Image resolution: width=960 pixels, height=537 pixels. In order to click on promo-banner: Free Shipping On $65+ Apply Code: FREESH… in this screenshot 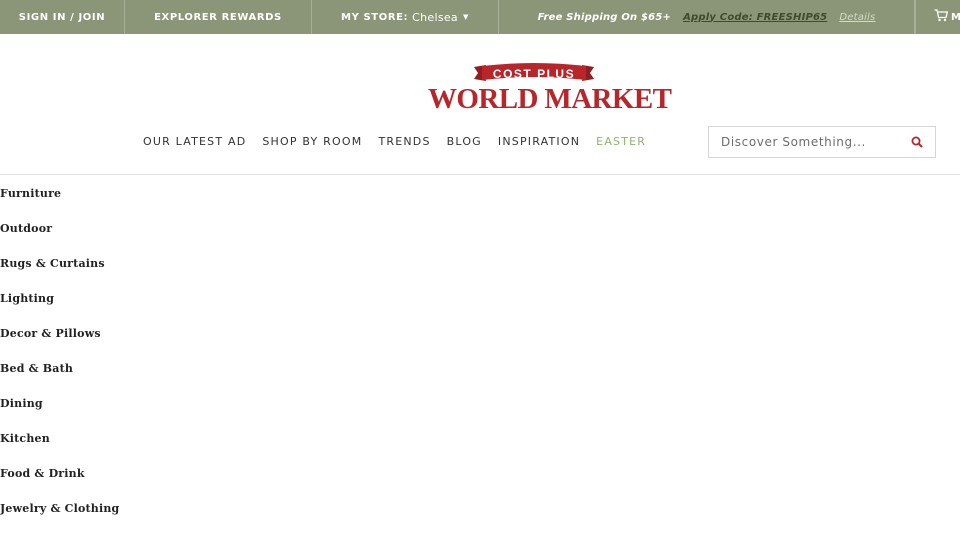, I will do `click(707, 17)`.